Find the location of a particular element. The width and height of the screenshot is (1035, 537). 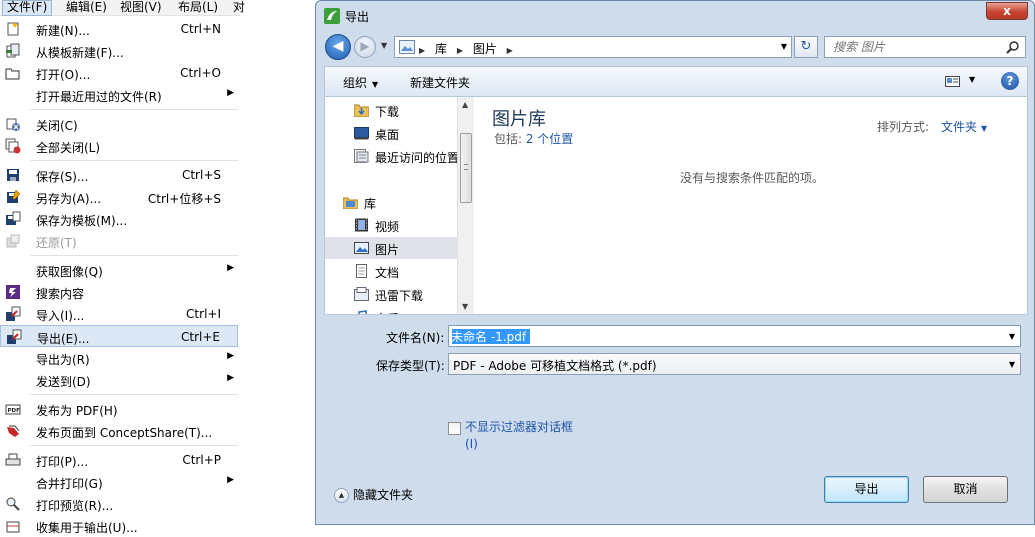

address-dropdown-icon: ▼ is located at coordinates (784, 46).